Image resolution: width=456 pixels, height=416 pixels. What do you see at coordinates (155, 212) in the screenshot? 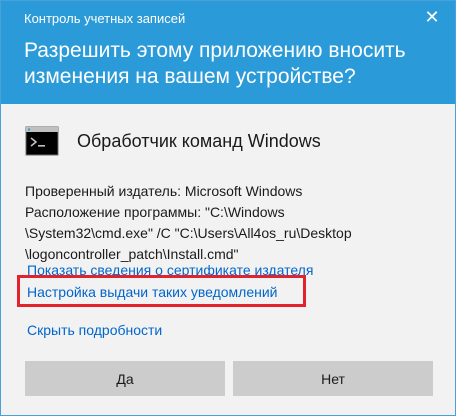
I see `location-line-1: Расположение программы: "C:\Windows` at bounding box center [155, 212].